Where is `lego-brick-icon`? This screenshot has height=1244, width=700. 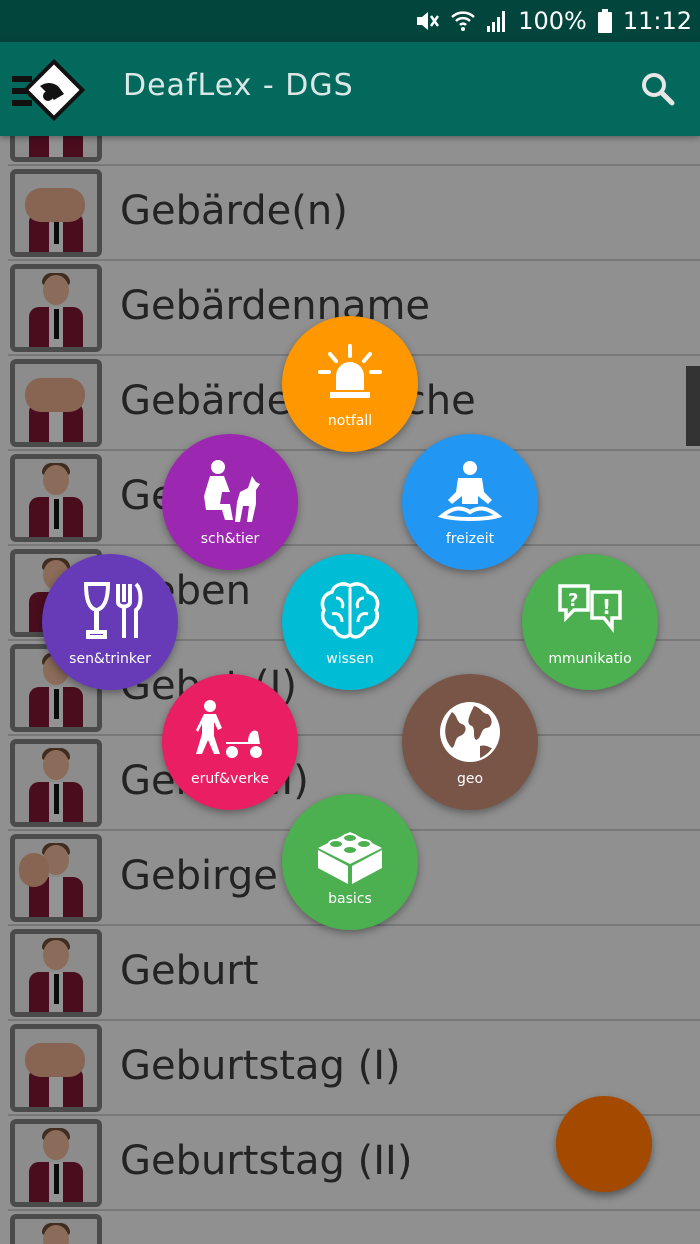 lego-brick-icon is located at coordinates (350, 858).